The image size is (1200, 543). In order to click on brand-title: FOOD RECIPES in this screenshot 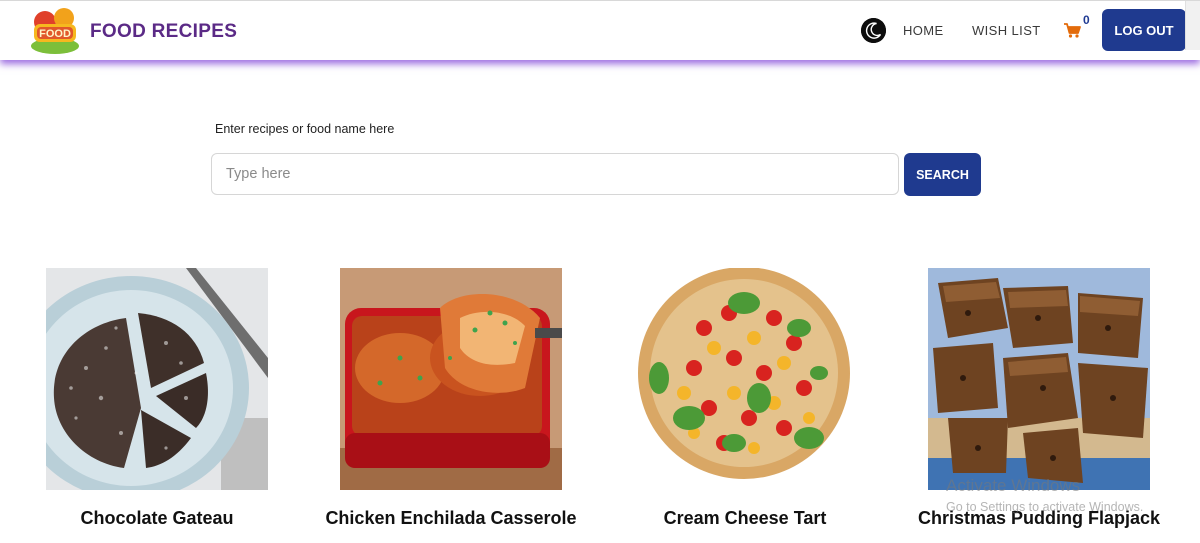, I will do `click(163, 32)`.